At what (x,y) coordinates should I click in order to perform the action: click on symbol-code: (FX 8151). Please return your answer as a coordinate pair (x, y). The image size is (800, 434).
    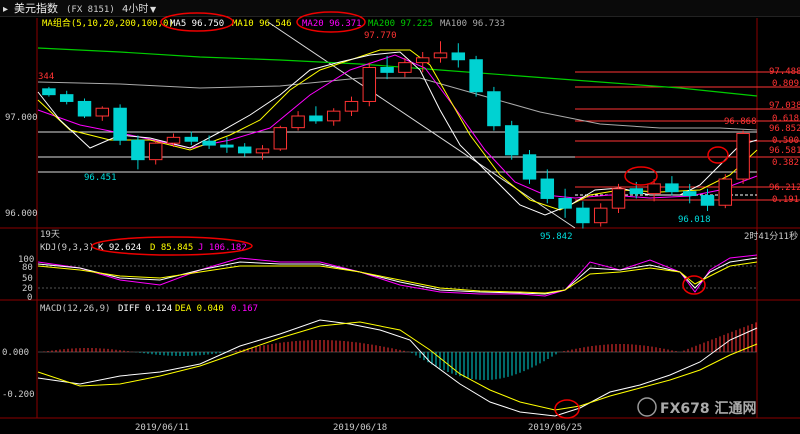
    Looking at the image, I should click on (90, 10).